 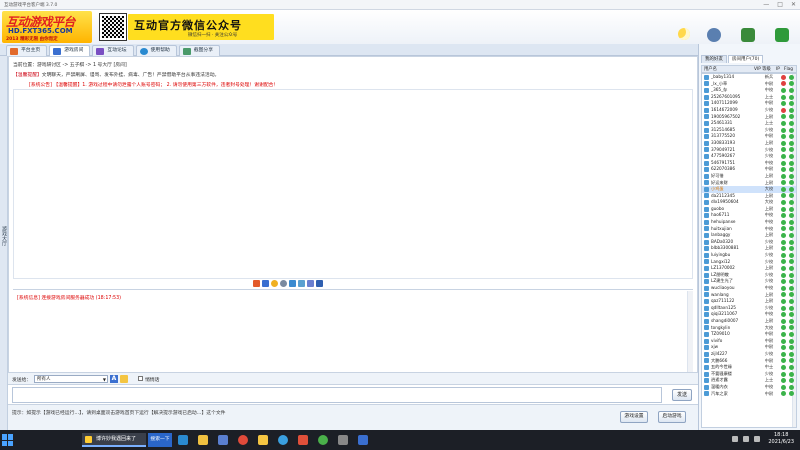 What do you see at coordinates (319, 283) in the screenshot?
I see `shirt-icon` at bounding box center [319, 283].